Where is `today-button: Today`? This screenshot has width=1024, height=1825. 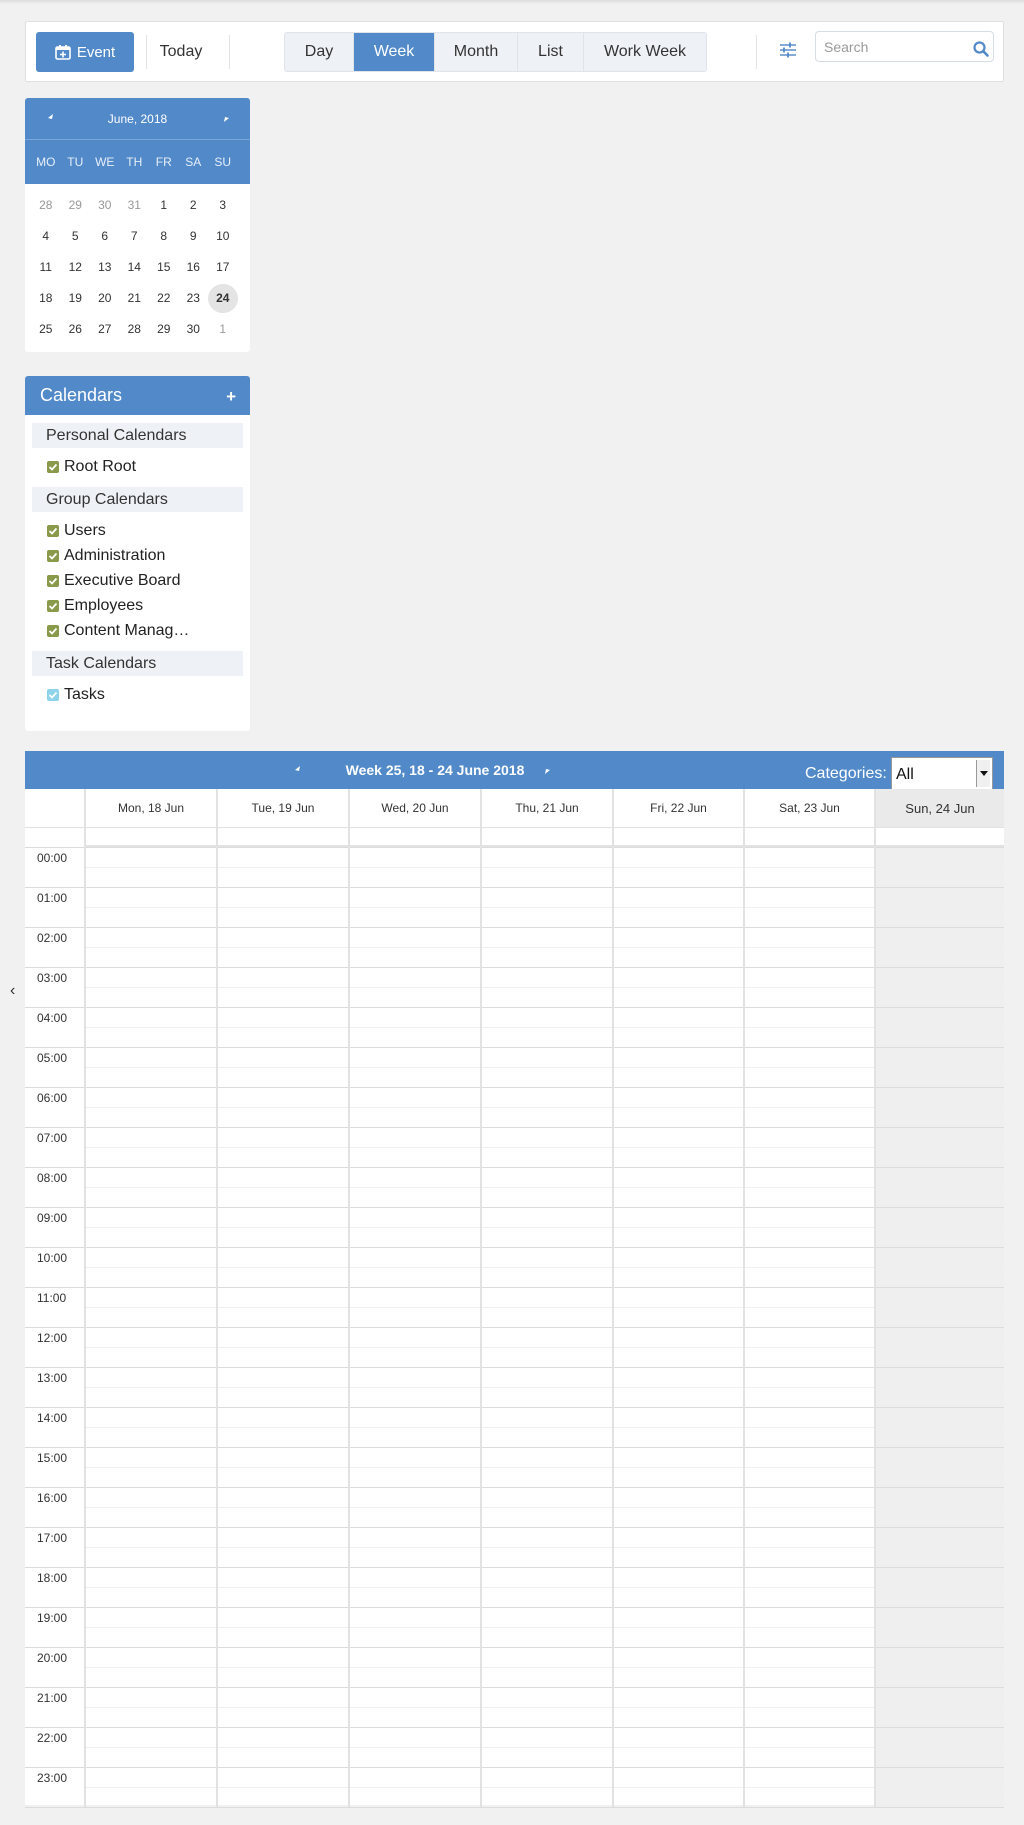 today-button: Today is located at coordinates (181, 52).